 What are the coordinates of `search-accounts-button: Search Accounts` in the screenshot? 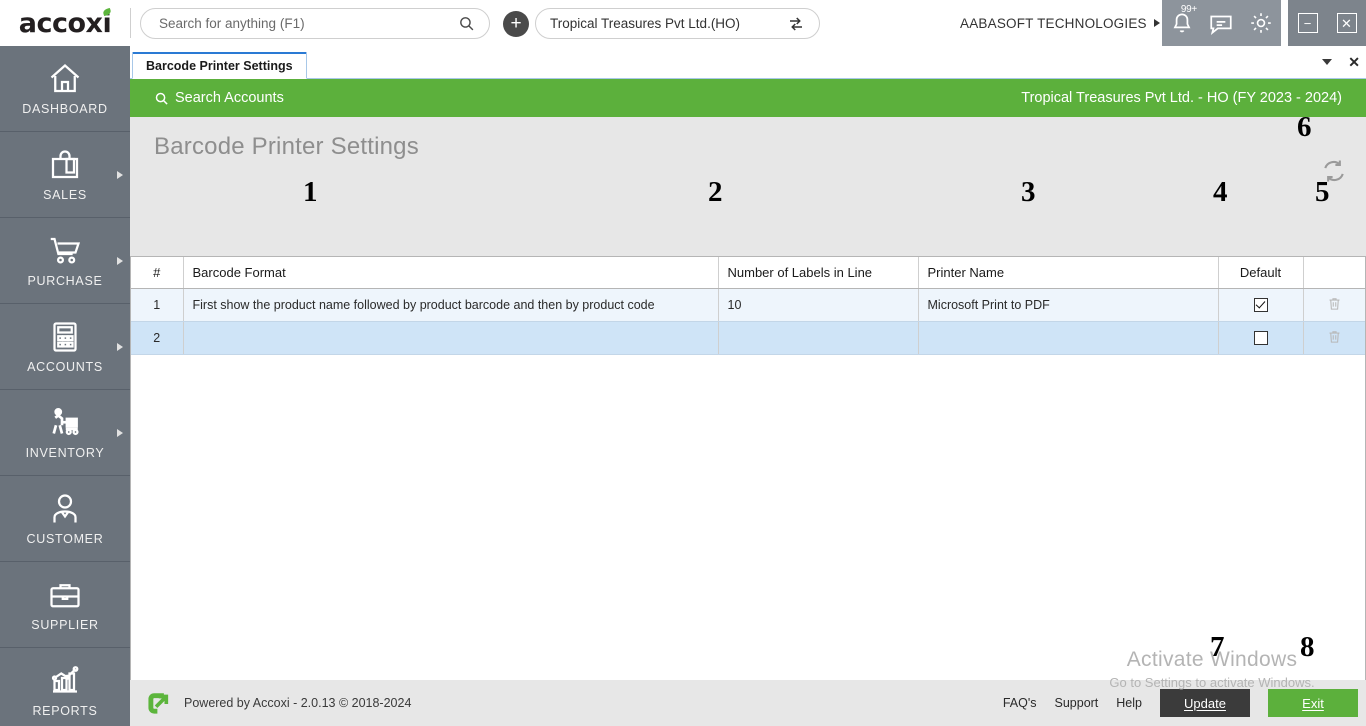 It's located at (219, 98).